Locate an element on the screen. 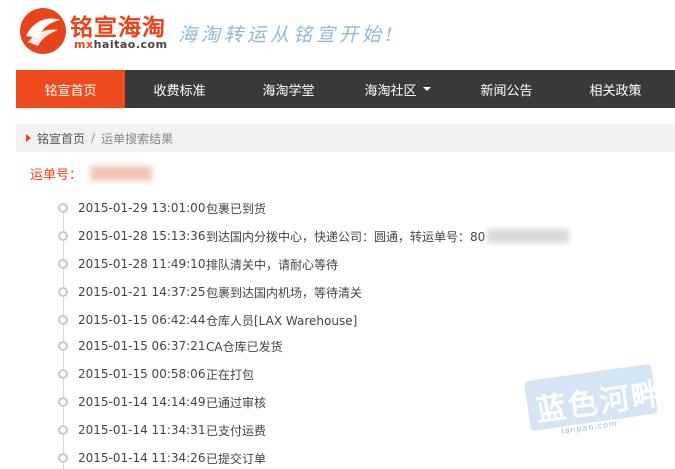 The width and height of the screenshot is (675, 469). timeline-entry: 2015-01-15 06:42:44 仓库人员[LAX Warehouse] is located at coordinates (206, 320).